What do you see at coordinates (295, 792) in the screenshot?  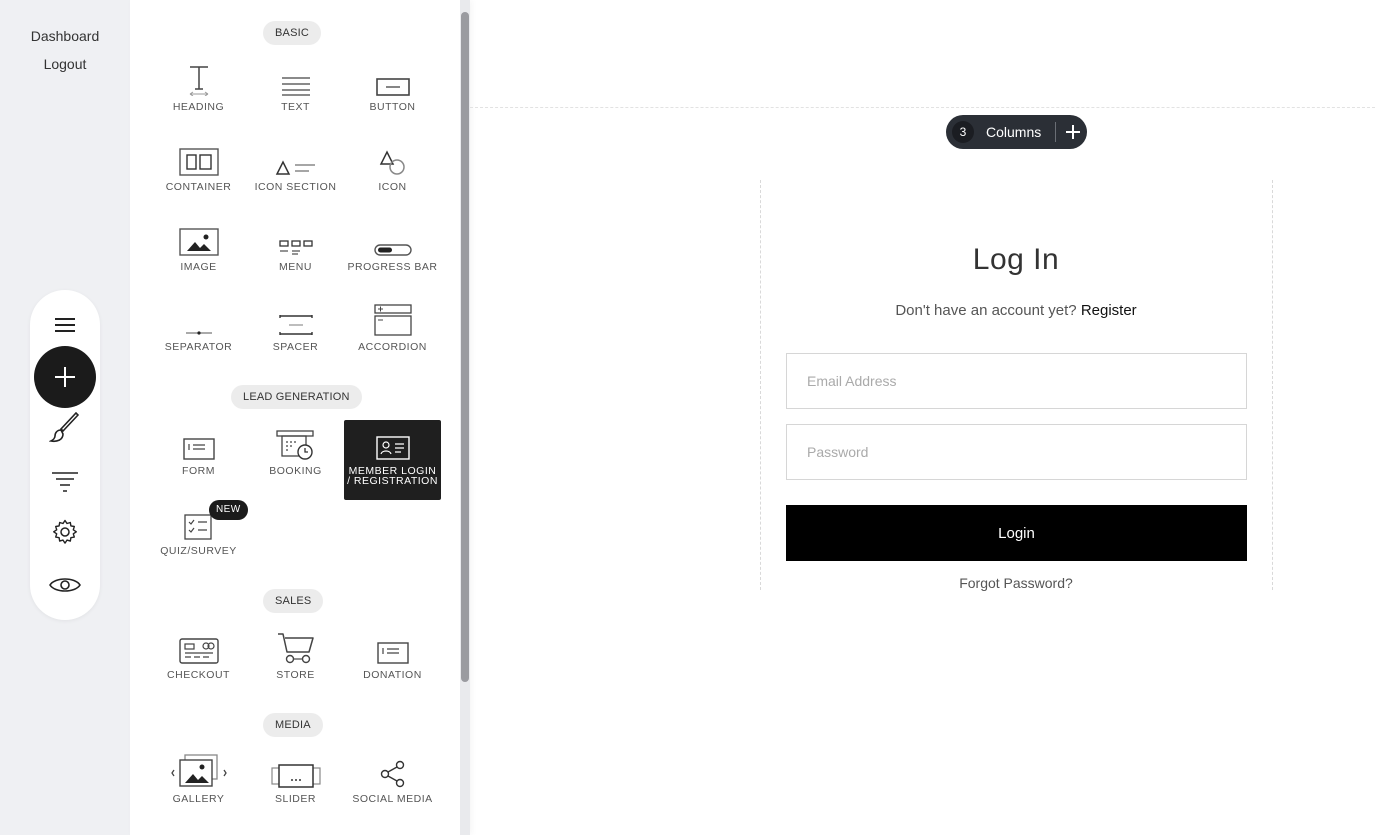 I see `tile-slider: SLIDER` at bounding box center [295, 792].